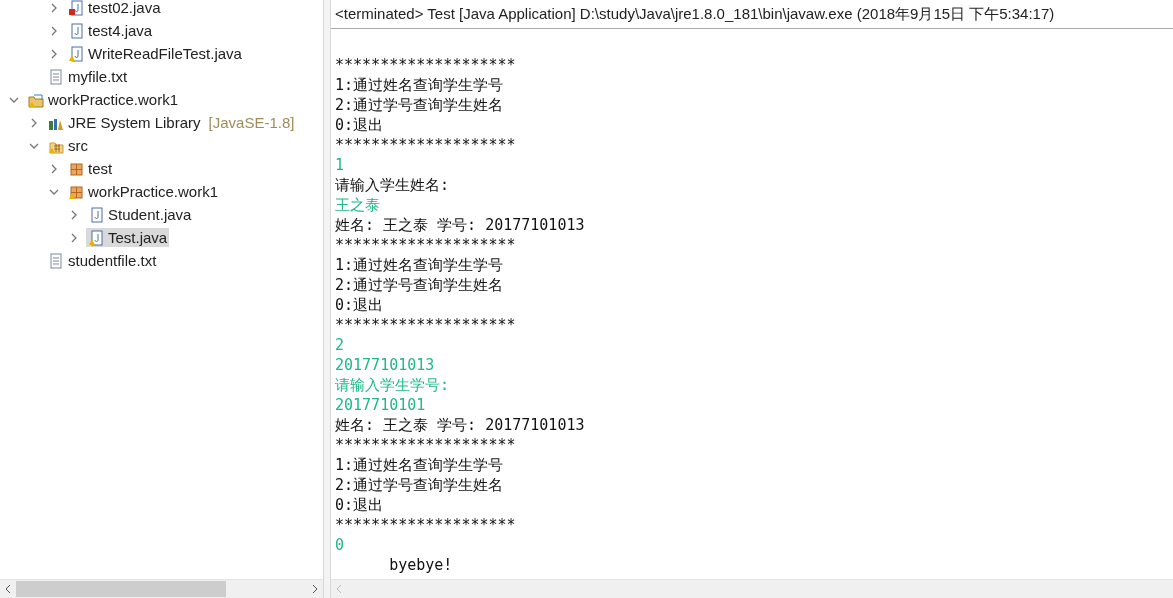 The image size is (1173, 598). I want to click on tree-item: test4.java, so click(110, 30).